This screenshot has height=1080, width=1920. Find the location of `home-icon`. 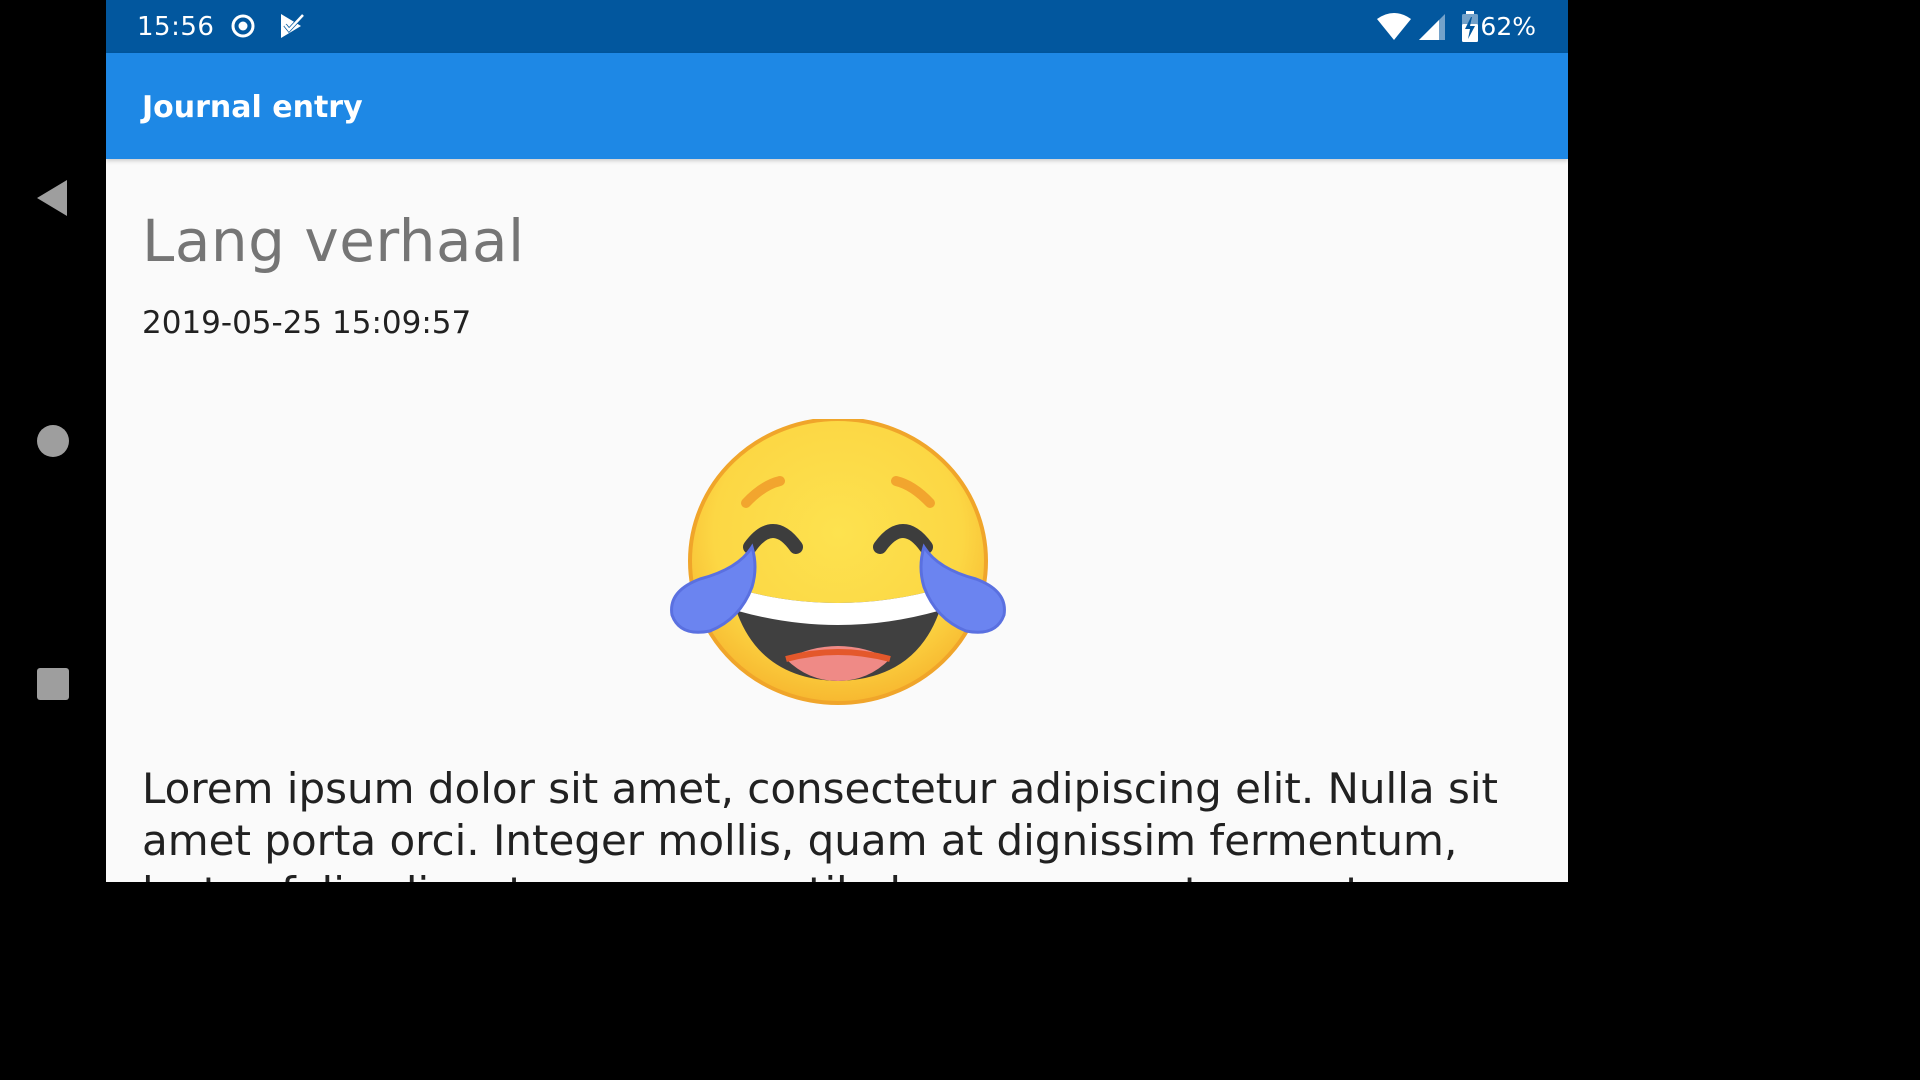

home-icon is located at coordinates (53, 441).